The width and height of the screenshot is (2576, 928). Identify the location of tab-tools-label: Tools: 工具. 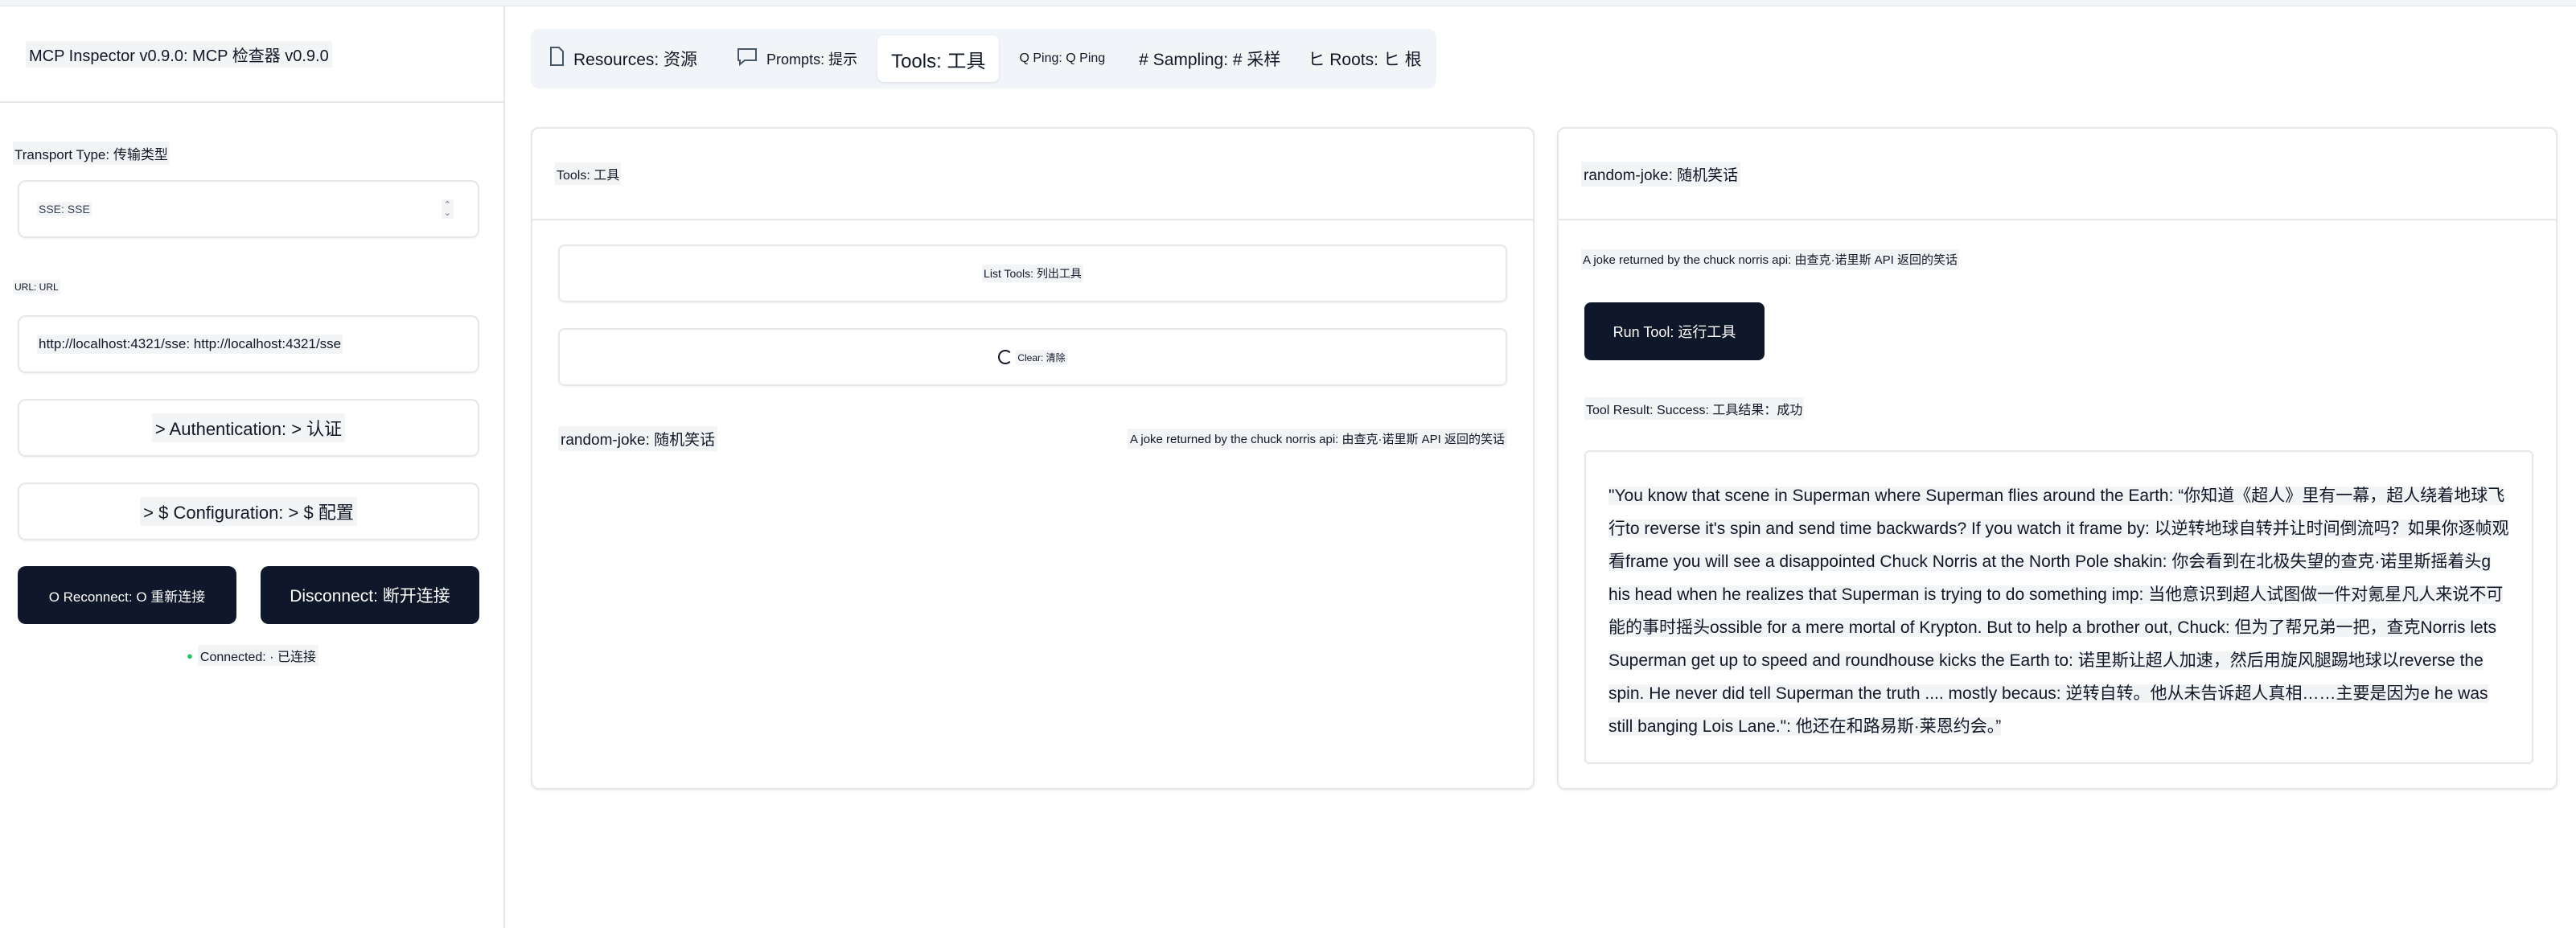
(938, 59).